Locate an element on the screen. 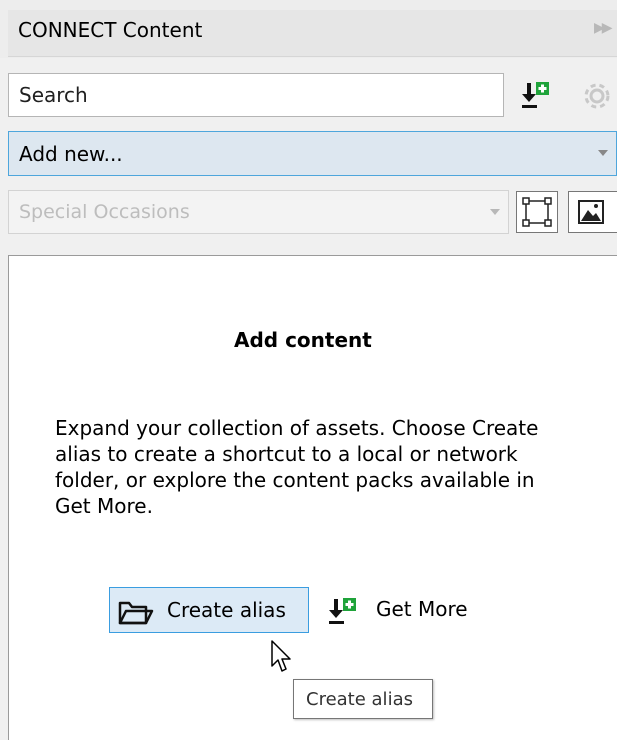 The height and width of the screenshot is (740, 617). folder-icon is located at coordinates (136, 614).